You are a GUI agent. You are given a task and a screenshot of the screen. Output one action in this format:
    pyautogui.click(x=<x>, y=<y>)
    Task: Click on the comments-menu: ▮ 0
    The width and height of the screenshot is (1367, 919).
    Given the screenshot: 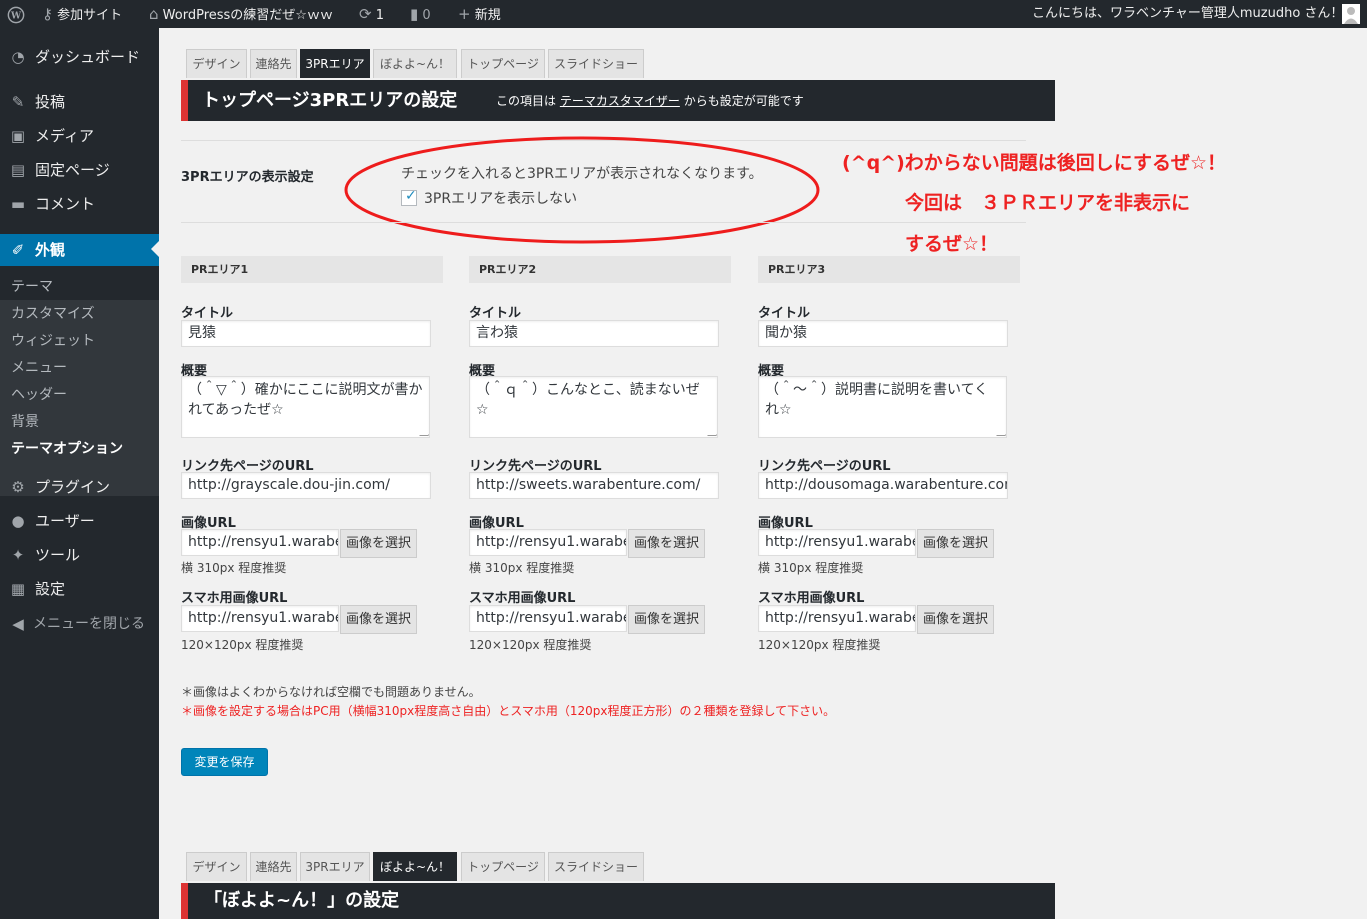 What is the action you would take?
    pyautogui.click(x=420, y=14)
    